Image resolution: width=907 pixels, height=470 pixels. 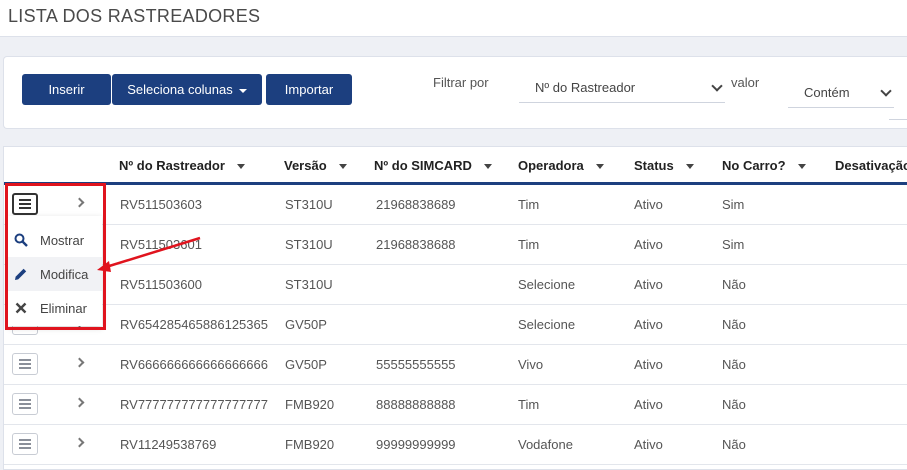 What do you see at coordinates (433, 165) in the screenshot?
I see `column-header-simcard: Nº do SIMCARD` at bounding box center [433, 165].